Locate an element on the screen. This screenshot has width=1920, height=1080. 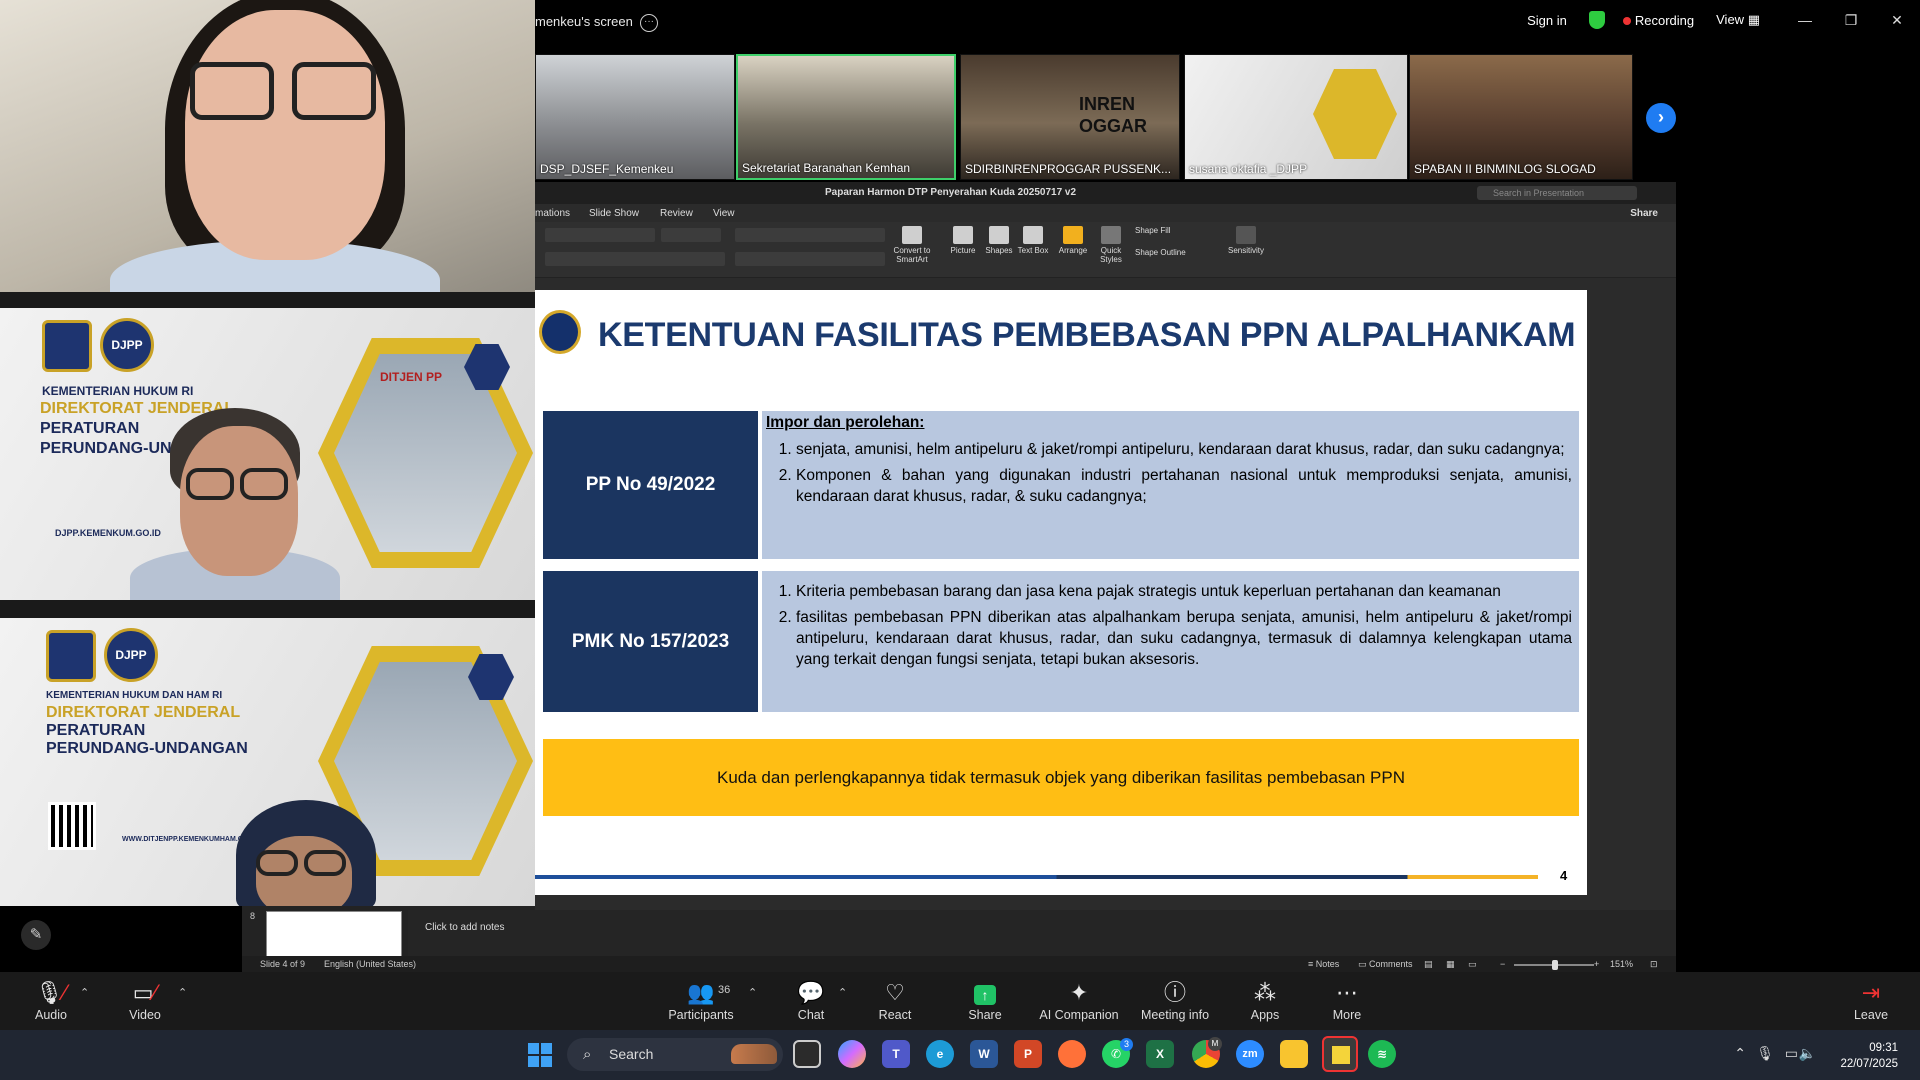
zoom-slider-handle is located at coordinates (1555, 965).